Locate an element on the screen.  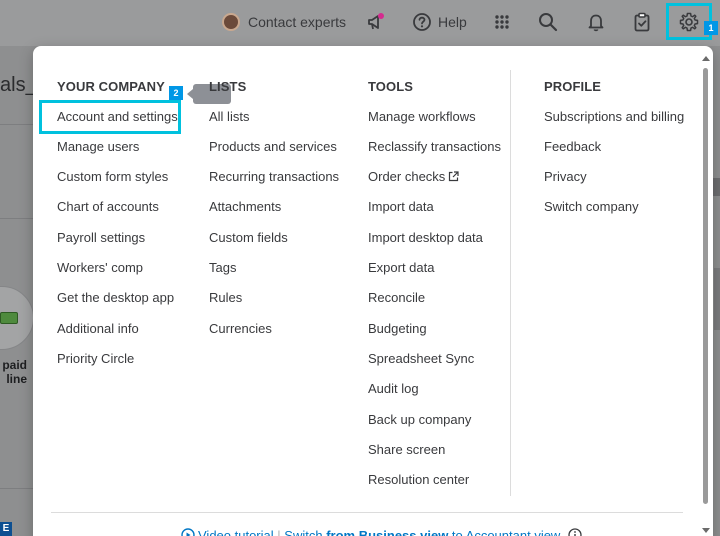
help-icon is located at coordinates (422, 22).